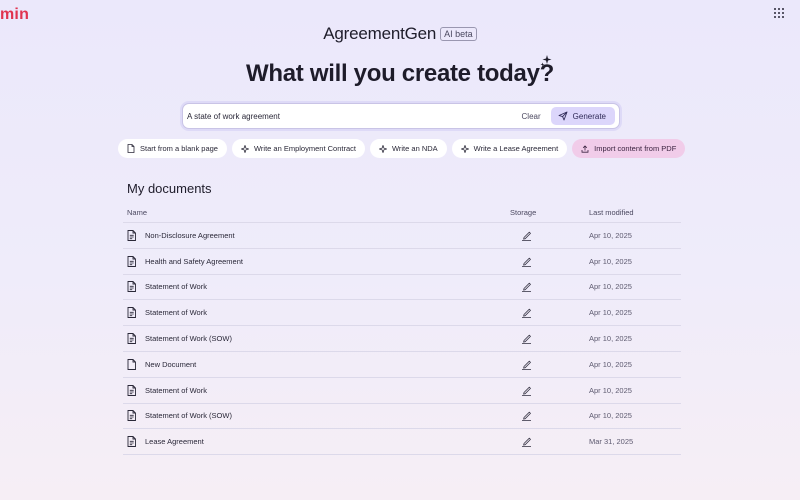 The image size is (800, 500). I want to click on chip-label: Write an Employment Contract, so click(304, 148).